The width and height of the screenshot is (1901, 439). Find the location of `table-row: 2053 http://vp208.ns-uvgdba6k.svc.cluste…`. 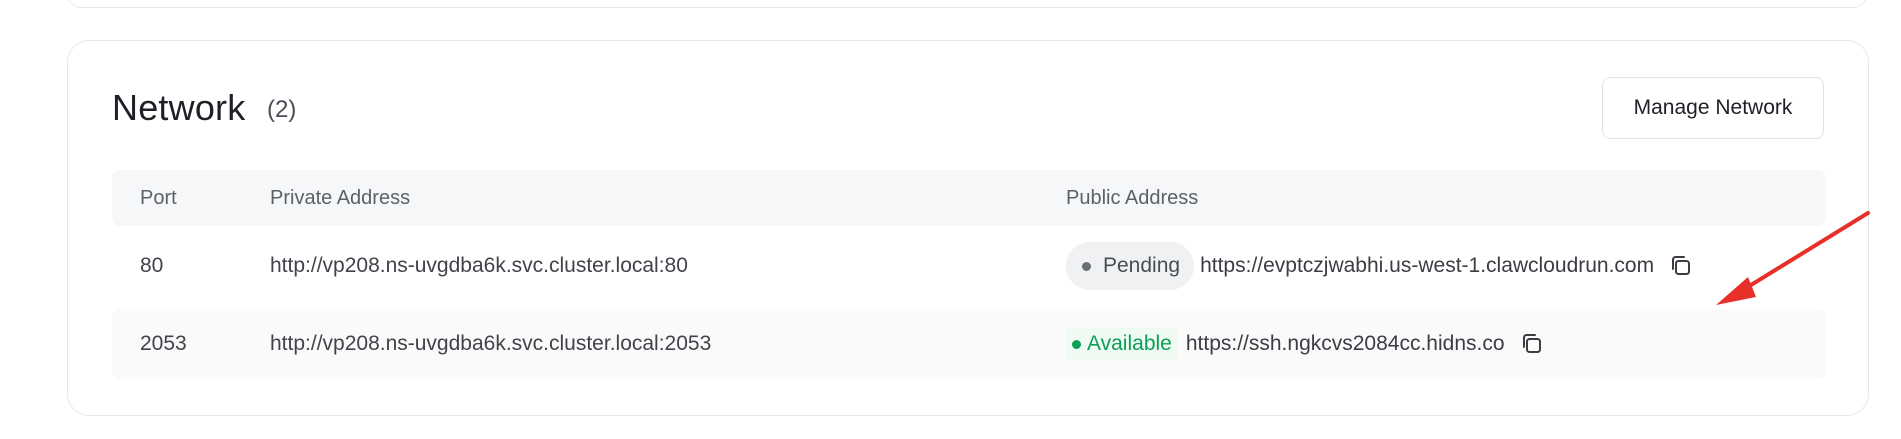

table-row: 2053 http://vp208.ns-uvgdba6k.svc.cluste… is located at coordinates (969, 344).